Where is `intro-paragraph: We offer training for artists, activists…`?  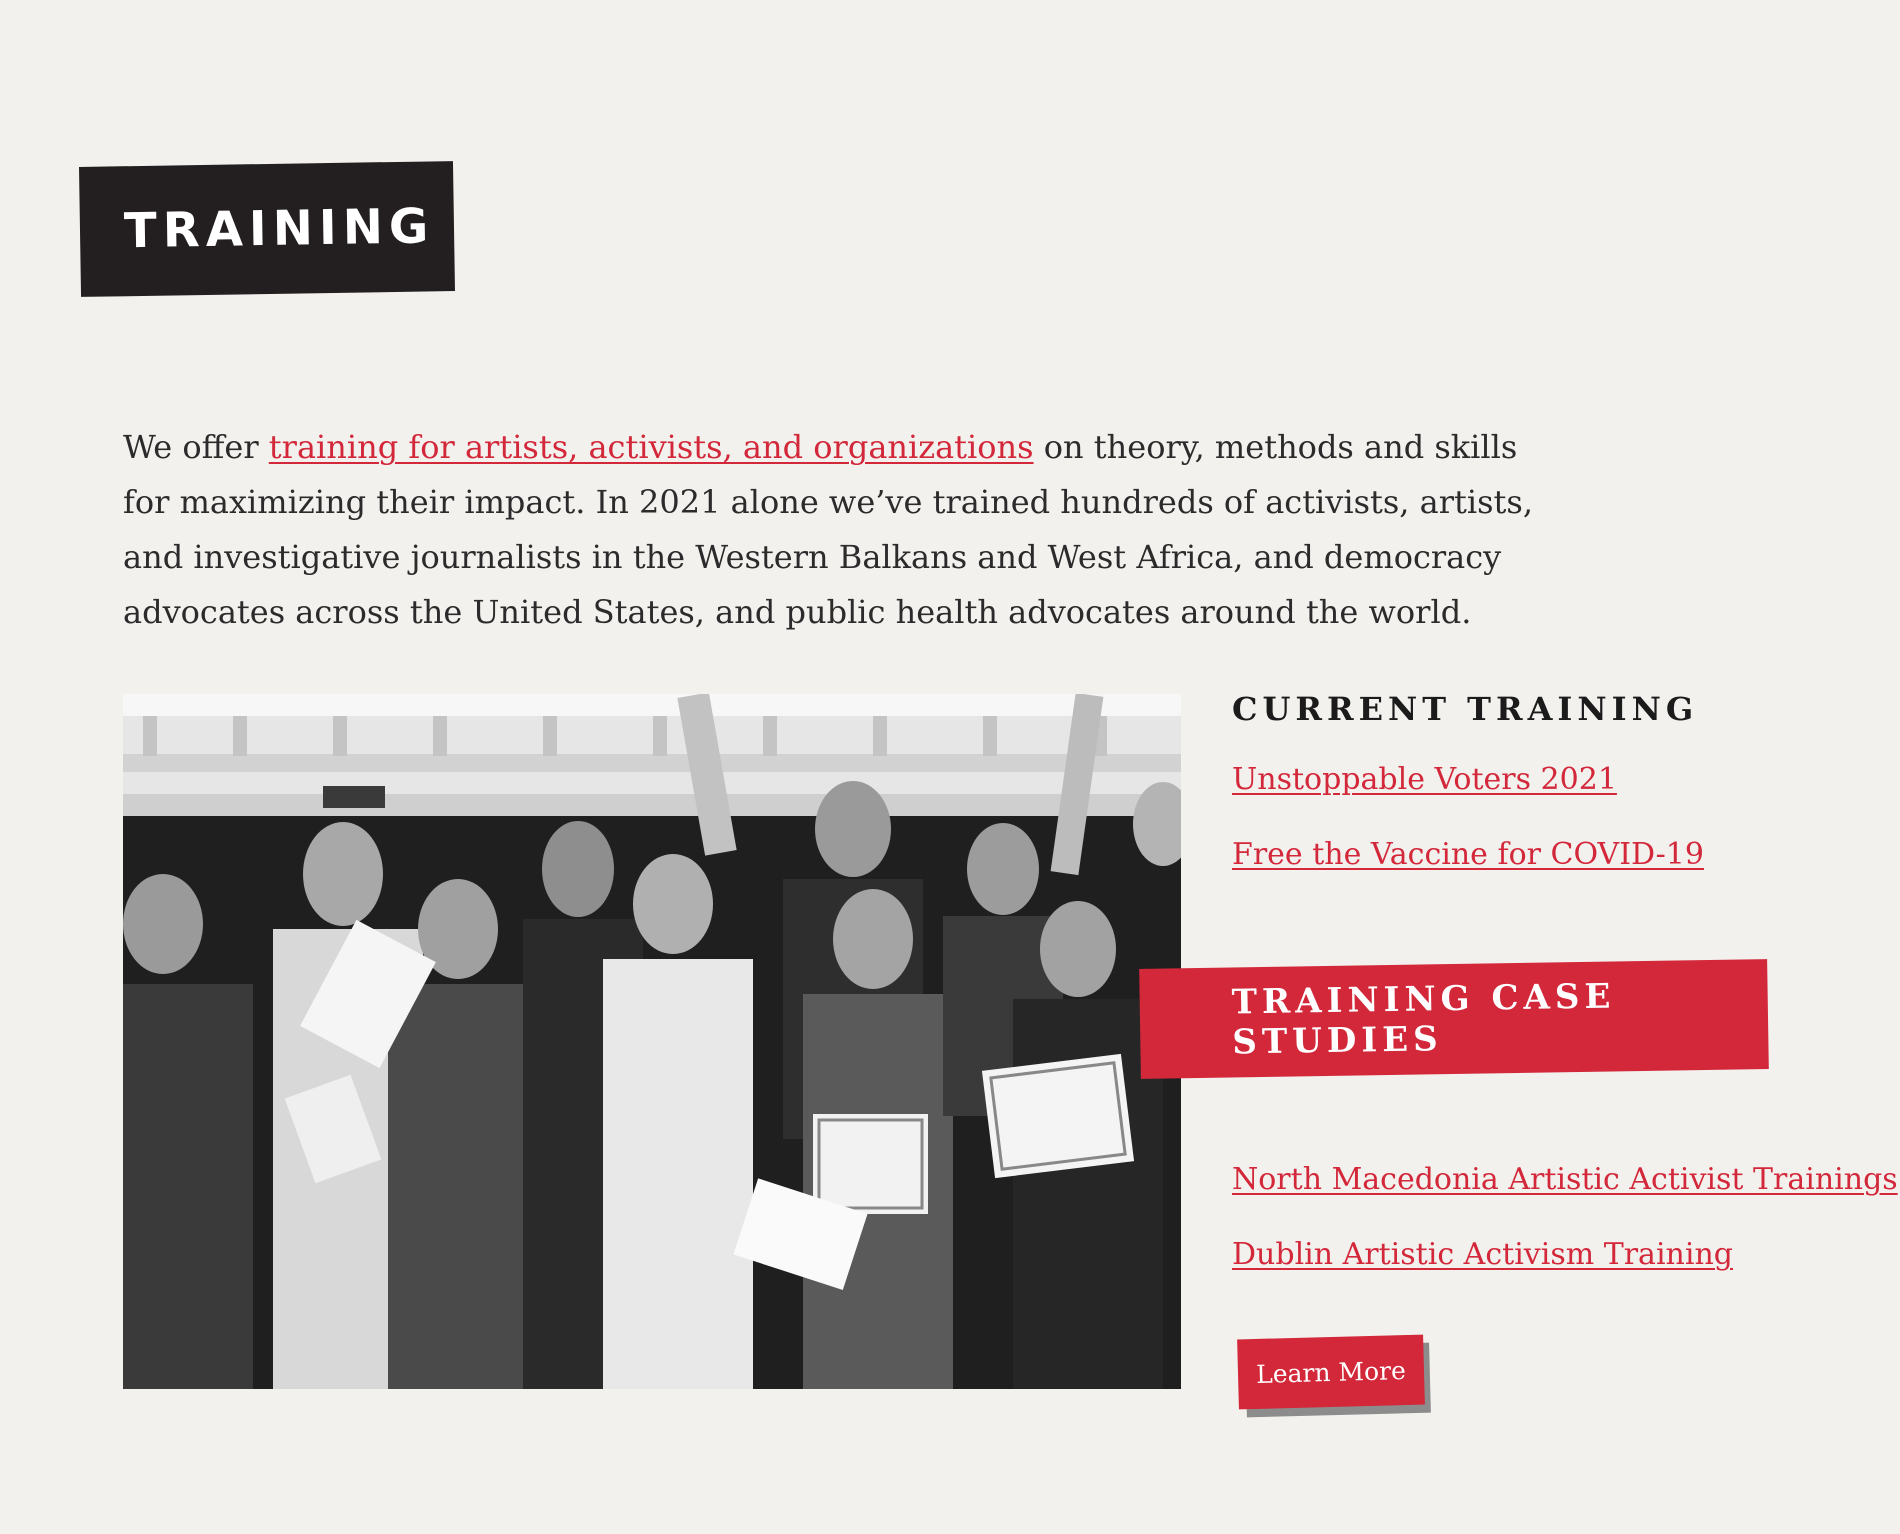
intro-paragraph: We offer training for artists, activists… is located at coordinates (843, 530).